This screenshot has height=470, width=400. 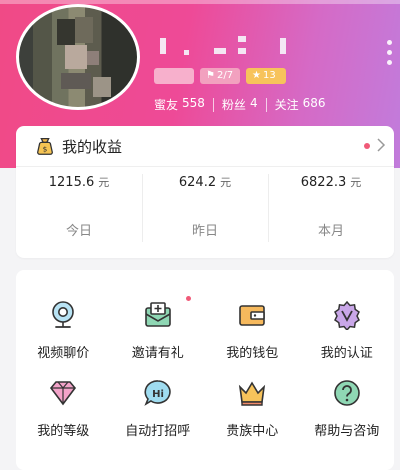 I want to click on avatar-mosaic, so click(x=78, y=57).